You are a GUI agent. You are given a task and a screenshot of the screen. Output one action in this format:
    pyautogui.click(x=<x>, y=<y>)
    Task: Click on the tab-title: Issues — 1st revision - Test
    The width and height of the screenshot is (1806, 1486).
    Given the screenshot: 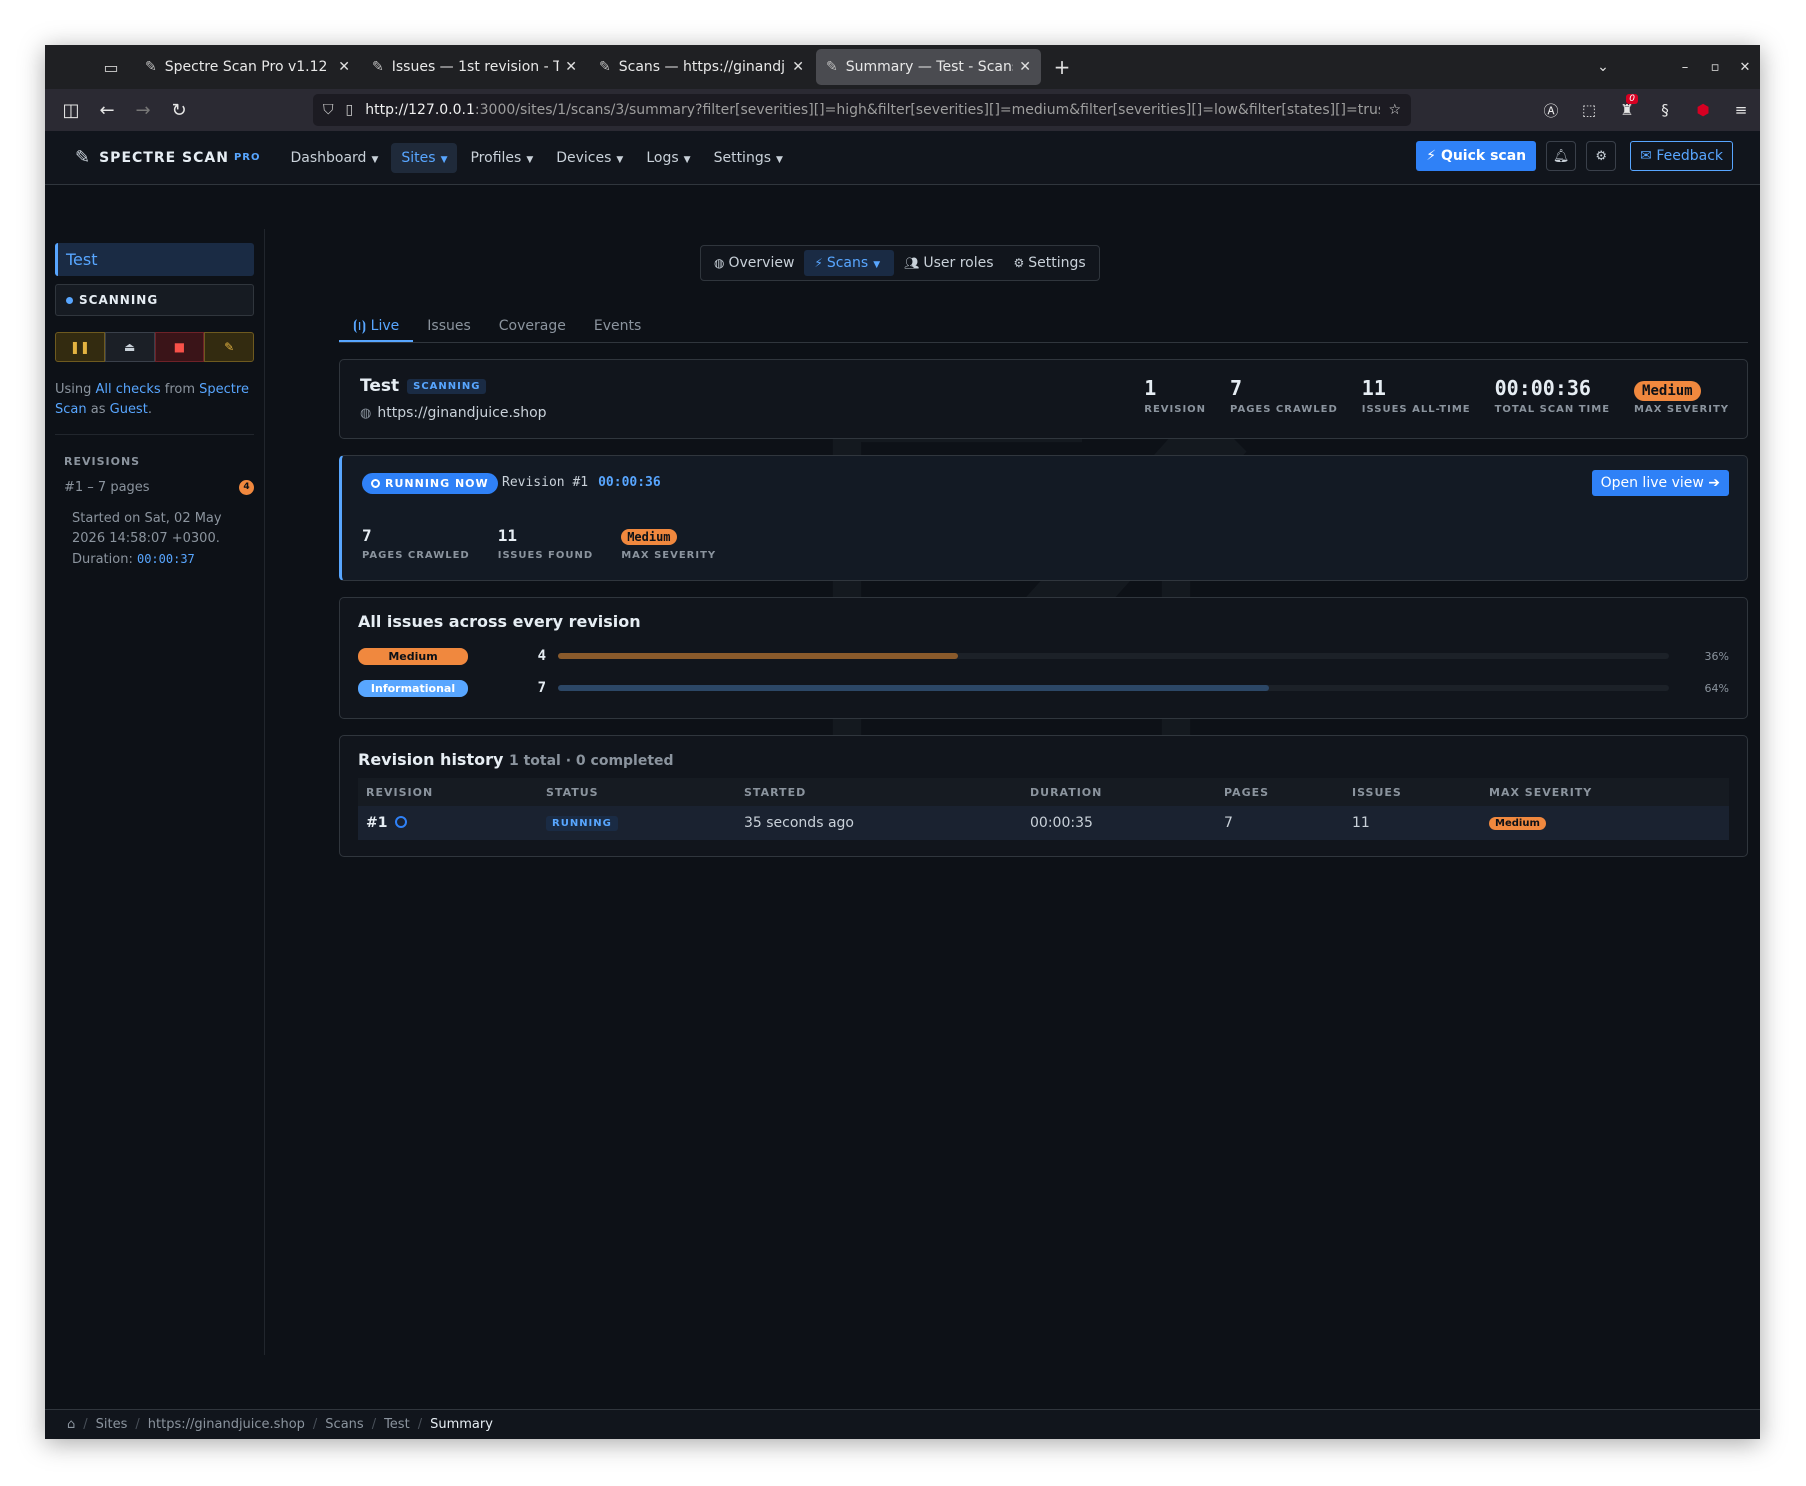 What is the action you would take?
    pyautogui.click(x=475, y=67)
    